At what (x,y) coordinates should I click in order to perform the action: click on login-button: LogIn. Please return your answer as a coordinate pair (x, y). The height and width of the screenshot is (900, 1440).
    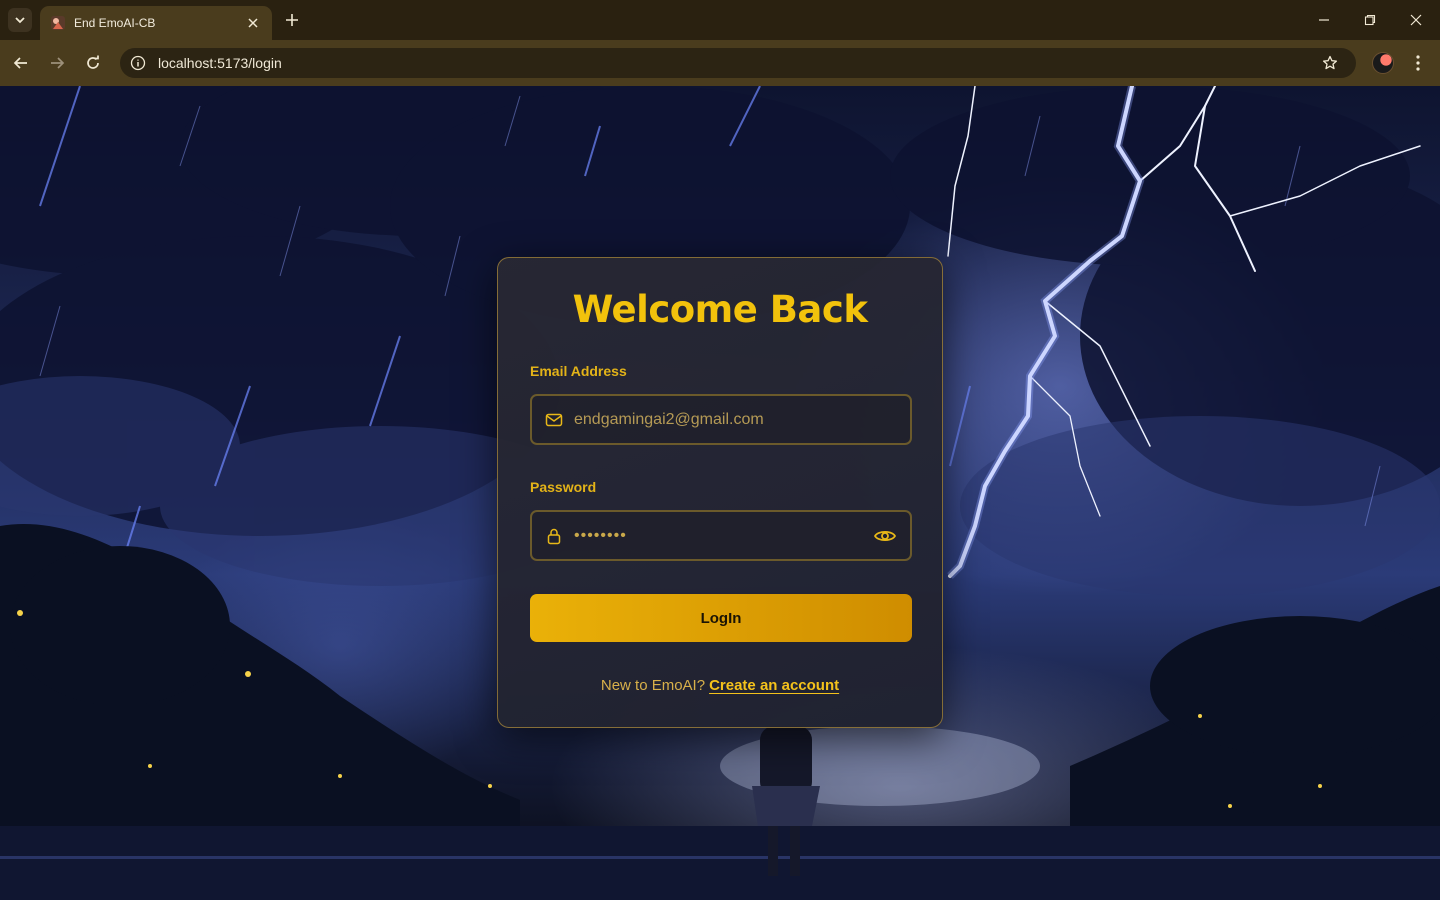
    Looking at the image, I should click on (721, 618).